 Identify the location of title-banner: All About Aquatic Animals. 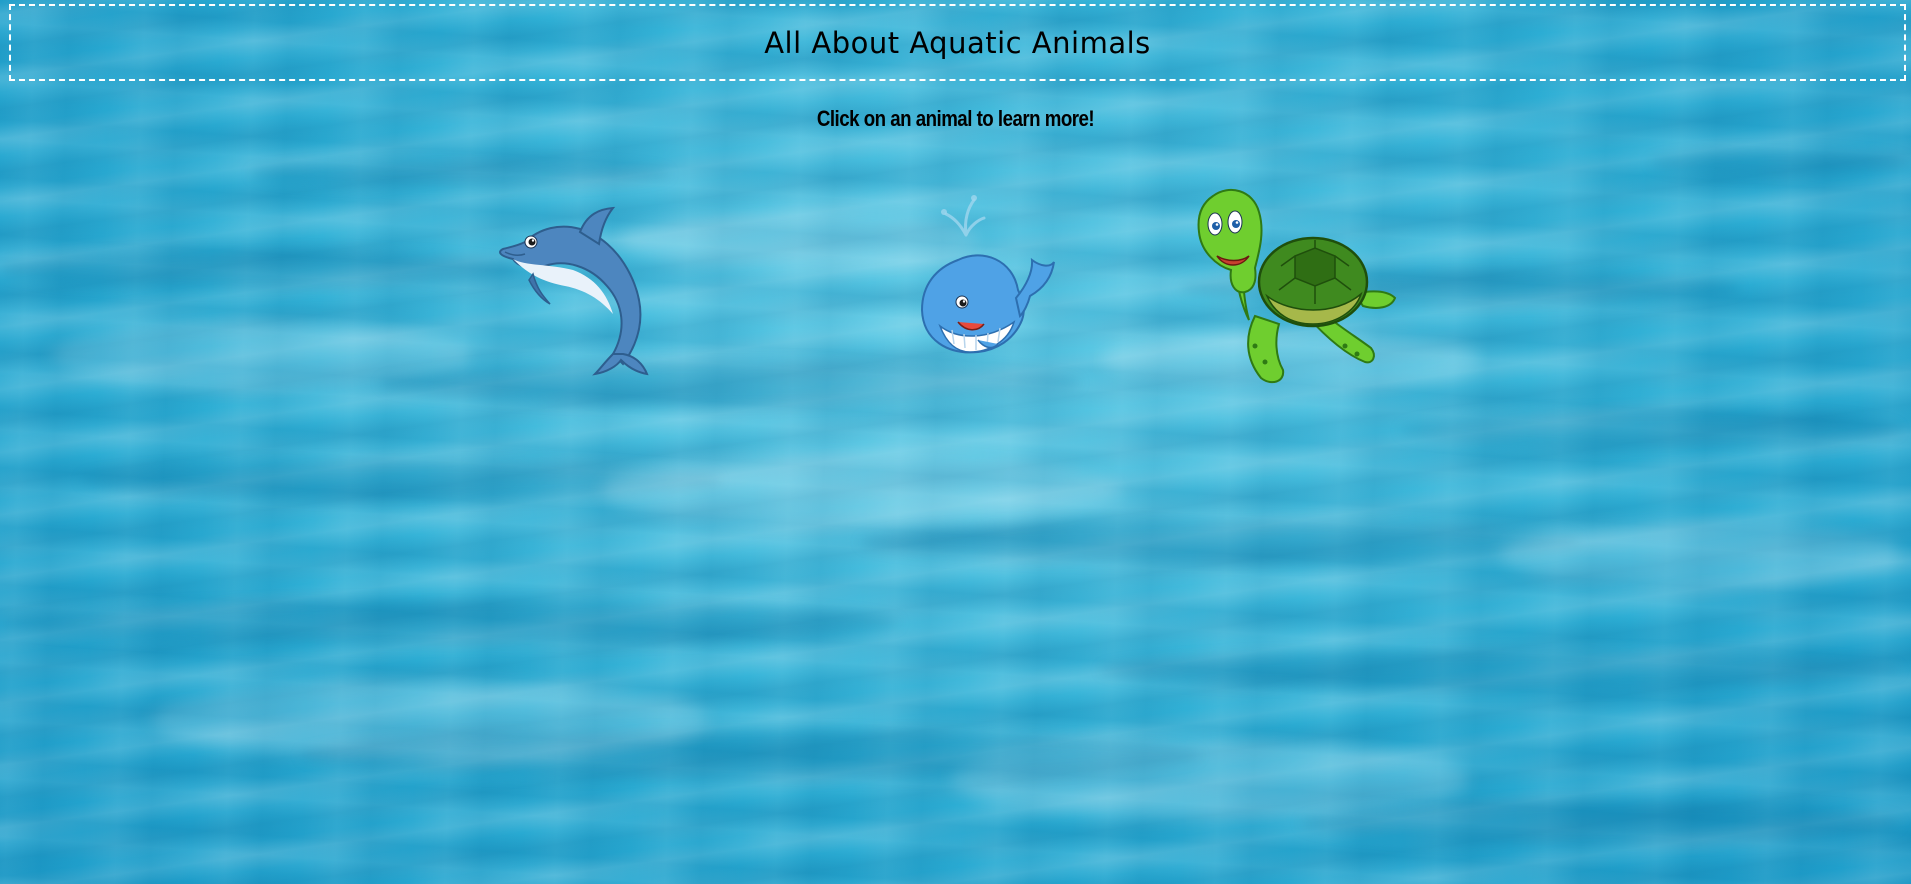
(957, 42).